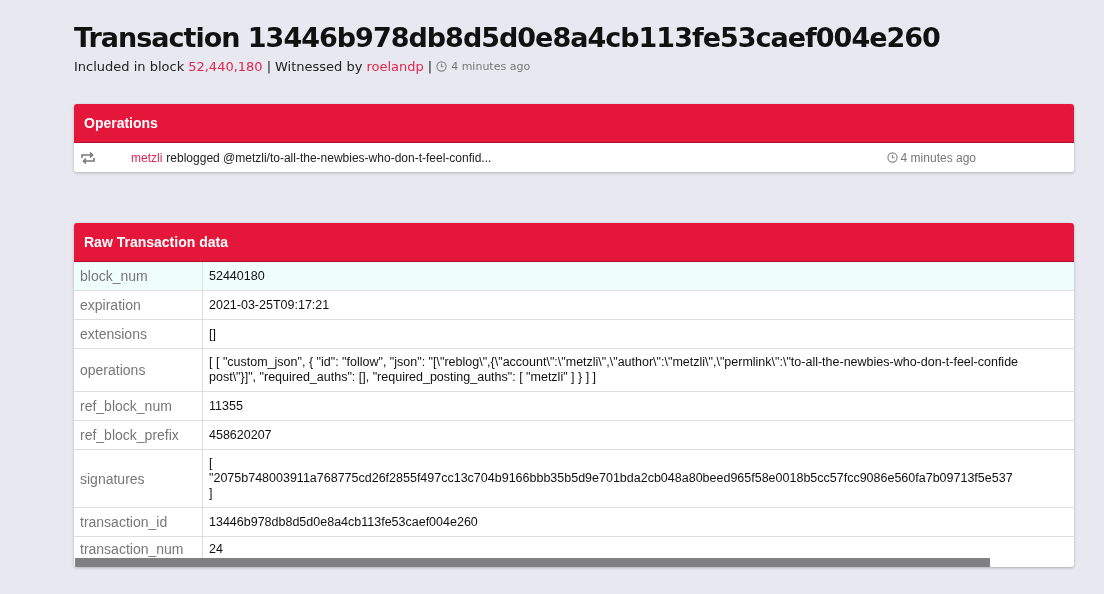 The height and width of the screenshot is (594, 1104). What do you see at coordinates (403, 377) in the screenshot?
I see `field-value: post\"}]", "required_auths": [], "required_posting_auths": [ "metzli" ] } ] ]` at bounding box center [403, 377].